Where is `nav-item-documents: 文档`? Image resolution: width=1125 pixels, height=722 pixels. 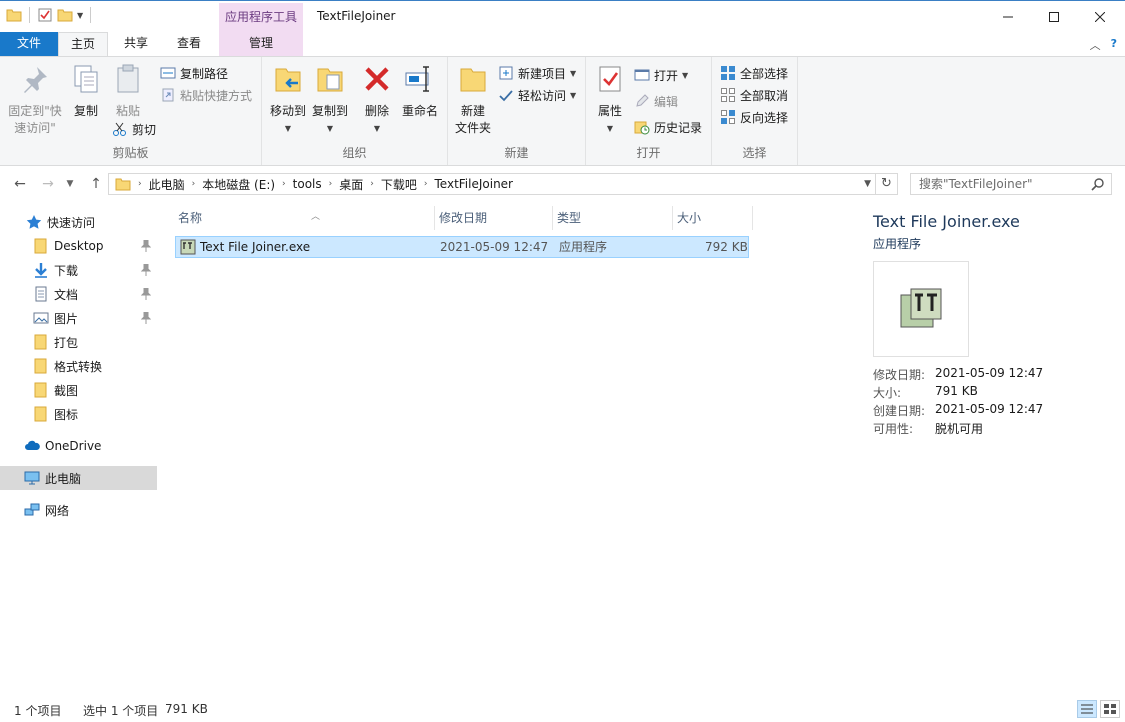
nav-item-documents: 文档 is located at coordinates (78, 294).